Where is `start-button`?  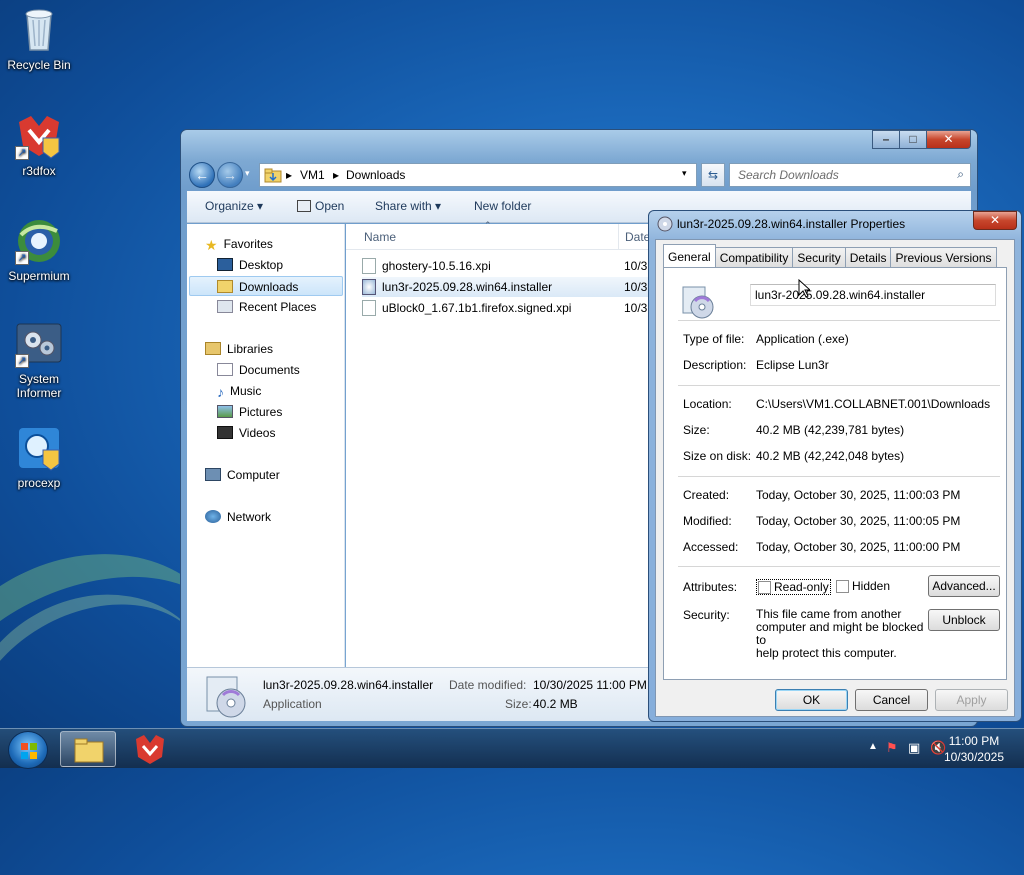 start-button is located at coordinates (28, 750).